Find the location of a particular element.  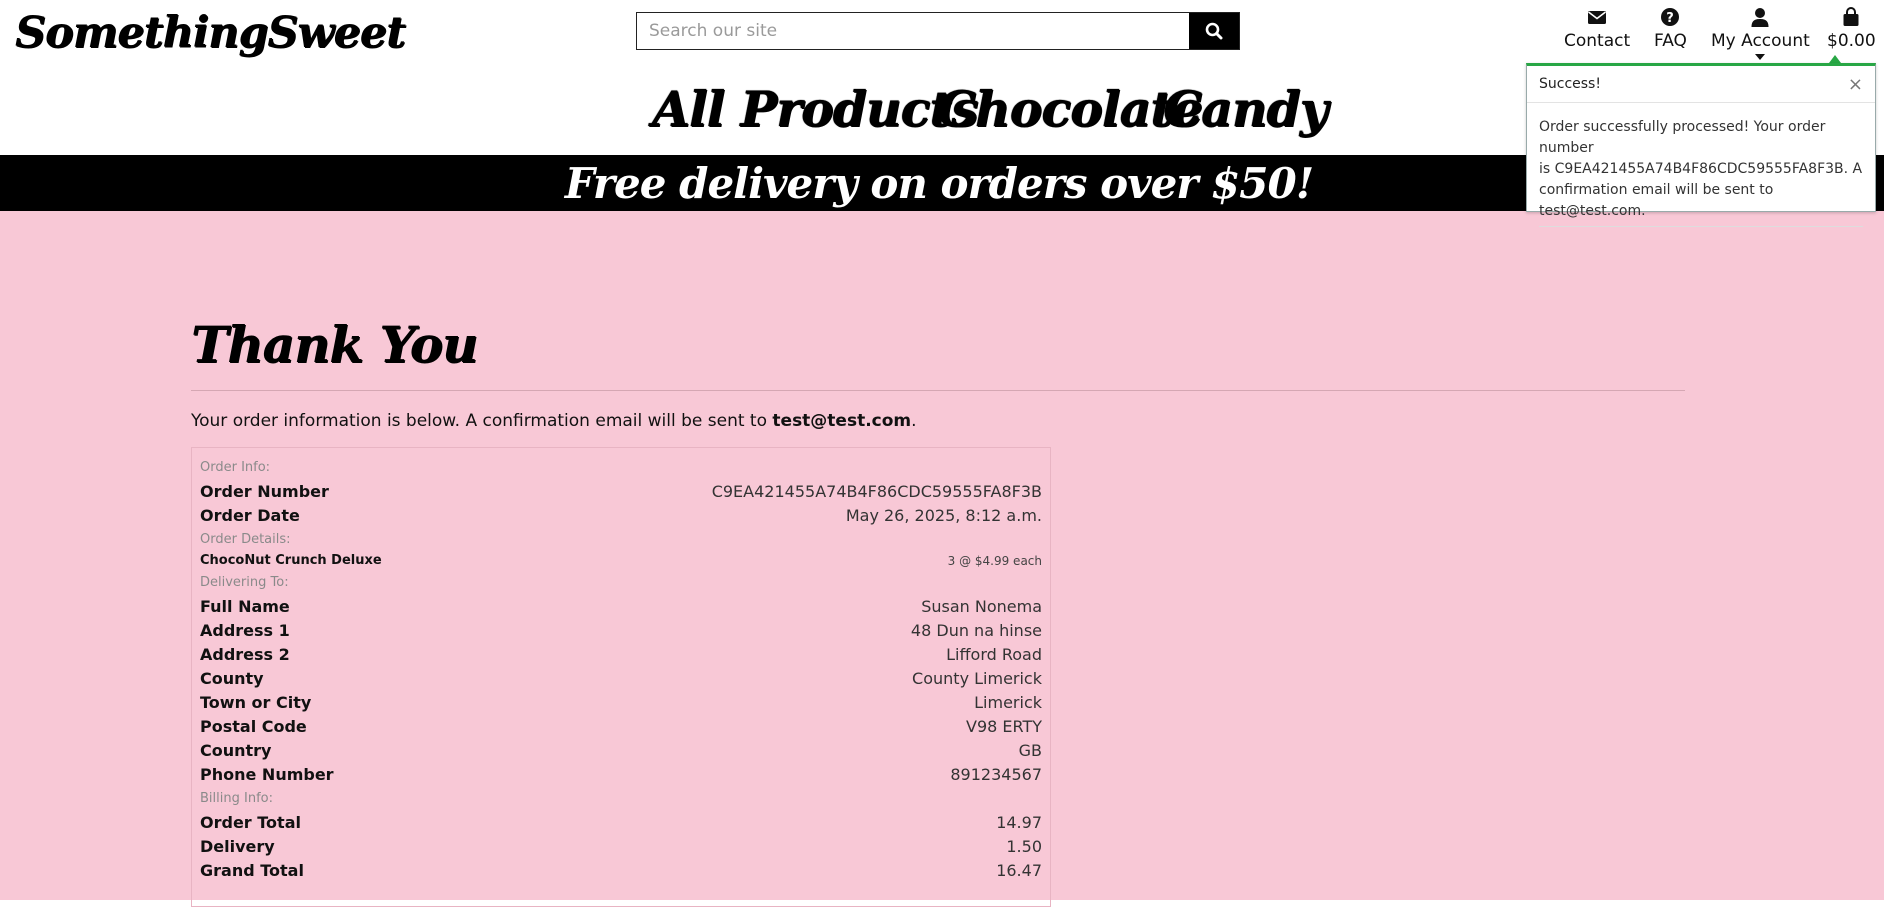

brand-logo: SomethingSweet is located at coordinates (210, 33).